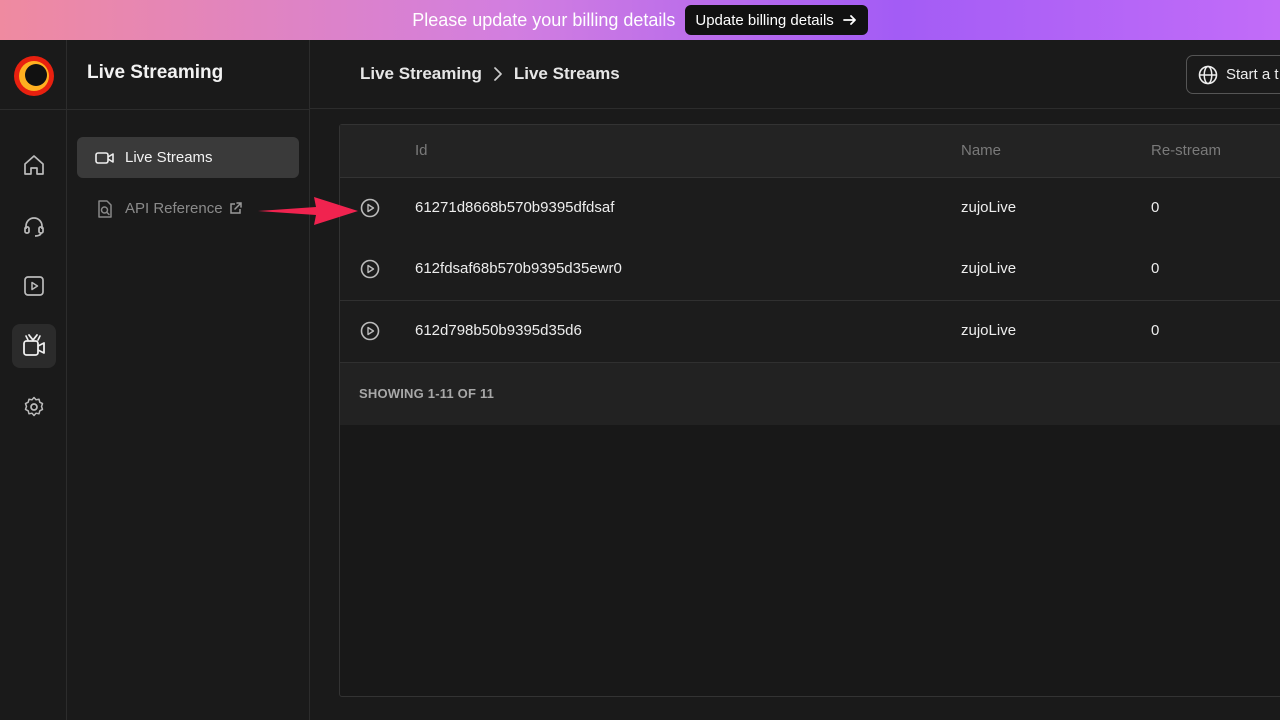 The image size is (1280, 720). Describe the element at coordinates (515, 207) in the screenshot. I see `cell-id: 61271d8668b570b9395dfdsaf` at that location.